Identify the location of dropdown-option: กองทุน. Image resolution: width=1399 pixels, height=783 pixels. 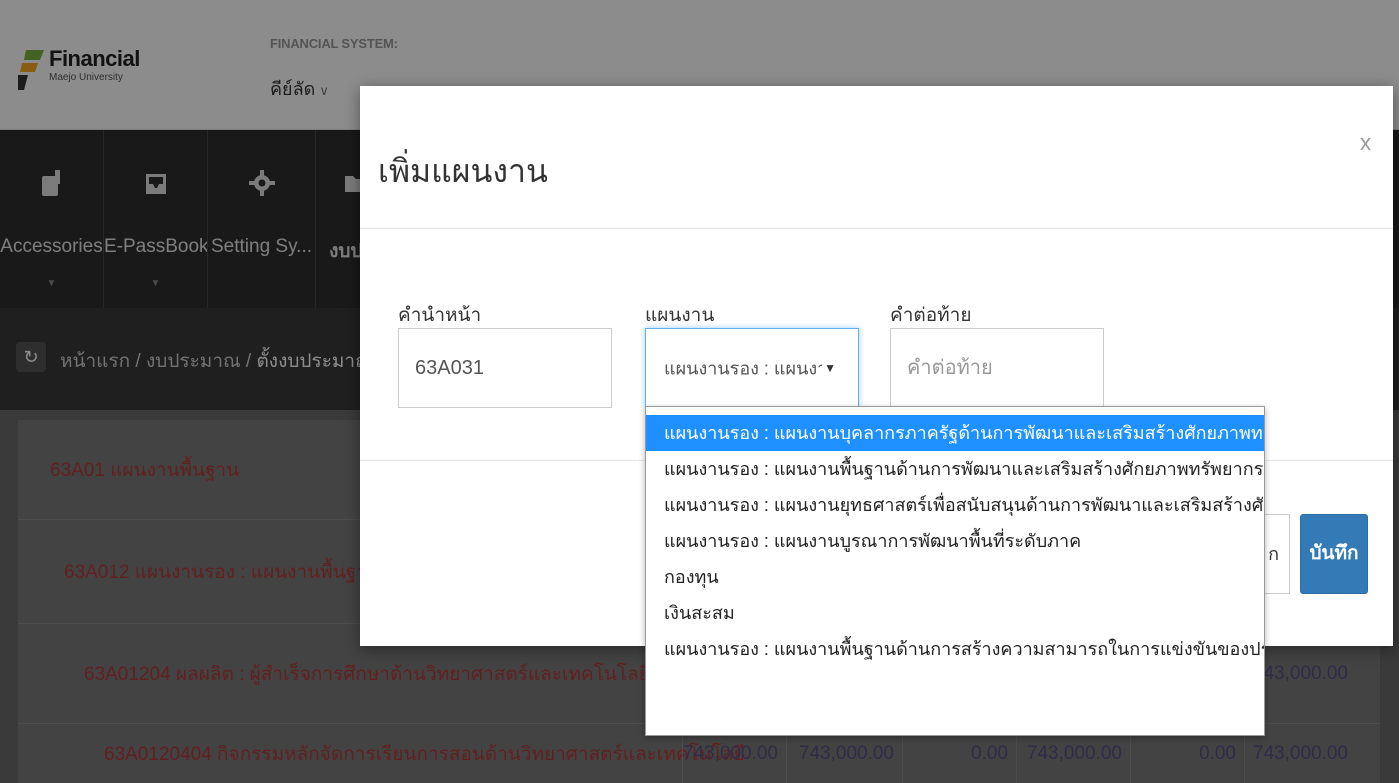
(955, 577).